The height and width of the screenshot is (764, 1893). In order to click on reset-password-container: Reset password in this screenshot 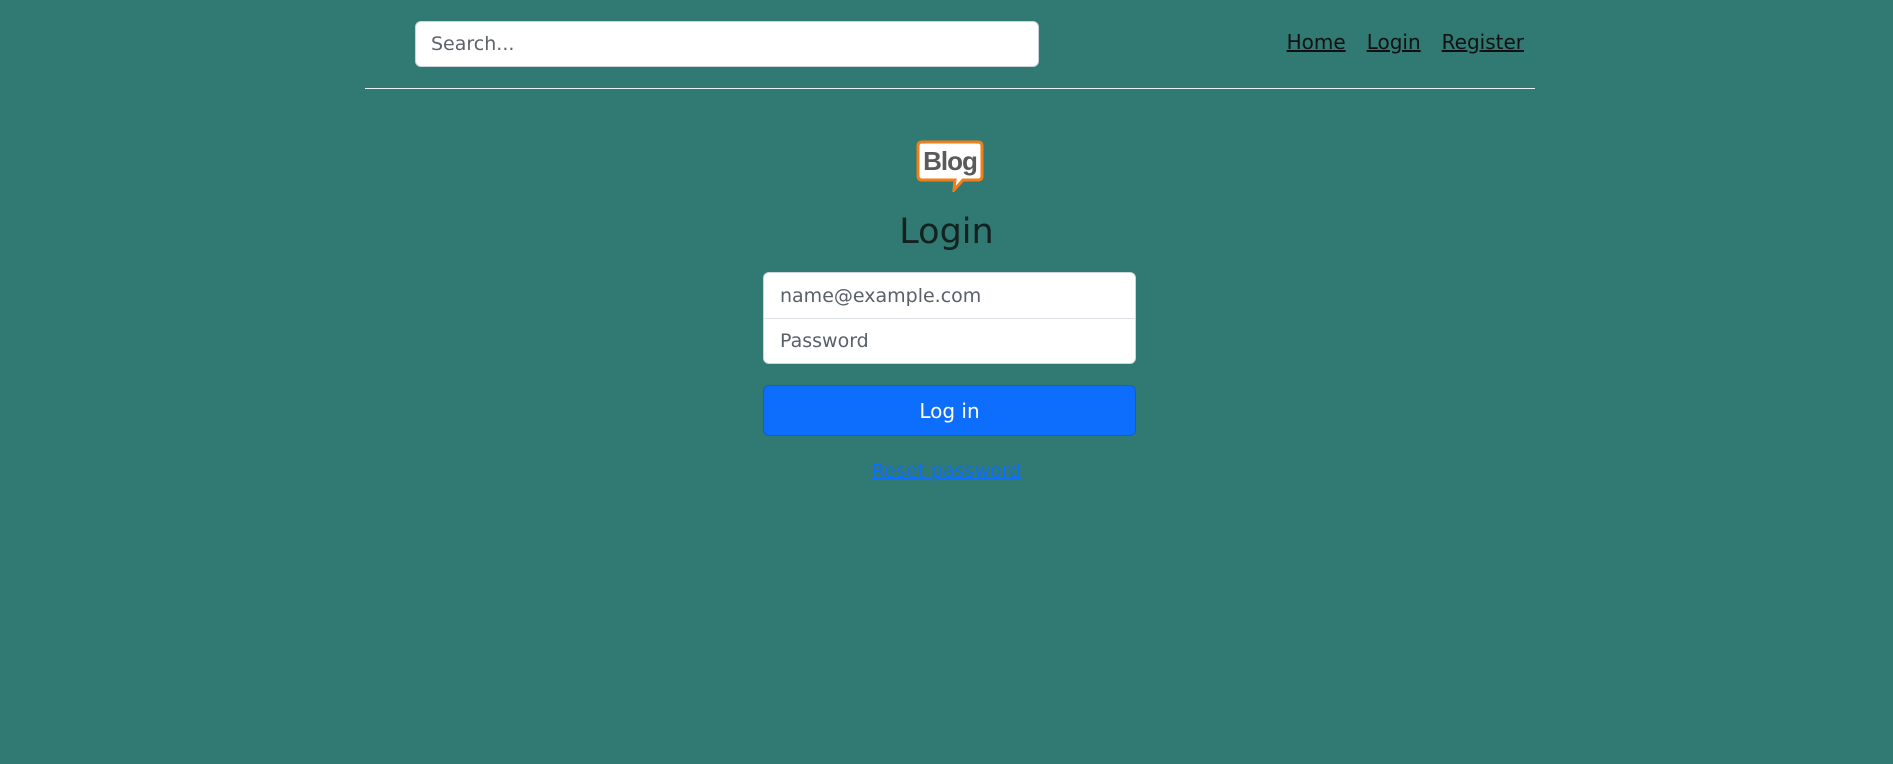, I will do `click(946, 471)`.